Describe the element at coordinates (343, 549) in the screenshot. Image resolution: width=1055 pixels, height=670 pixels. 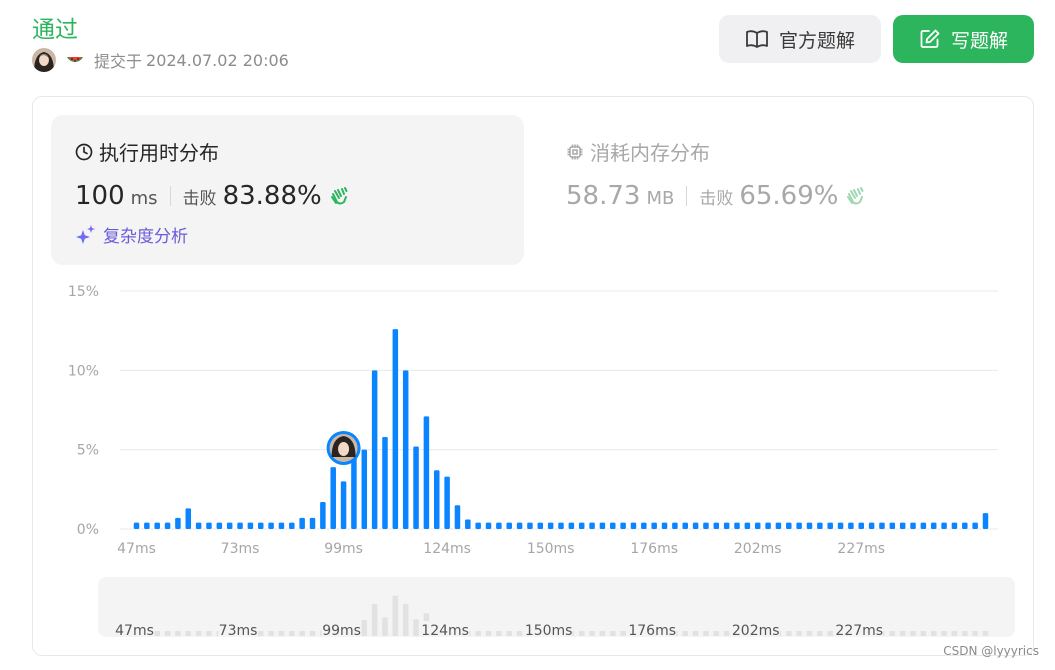
I see `x-tick-label: 99ms` at that location.